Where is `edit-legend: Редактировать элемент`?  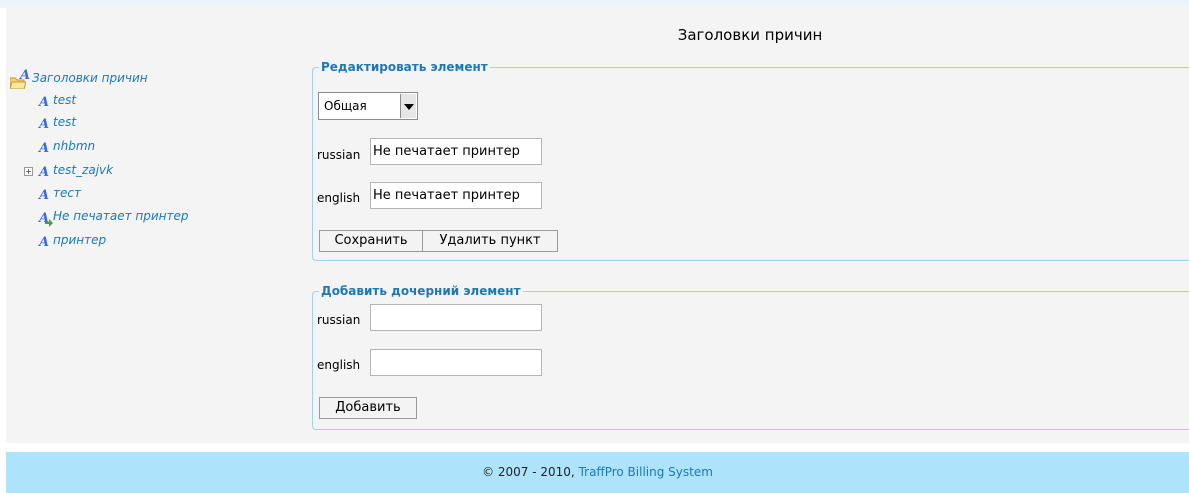 edit-legend: Редактировать элемент is located at coordinates (404, 67).